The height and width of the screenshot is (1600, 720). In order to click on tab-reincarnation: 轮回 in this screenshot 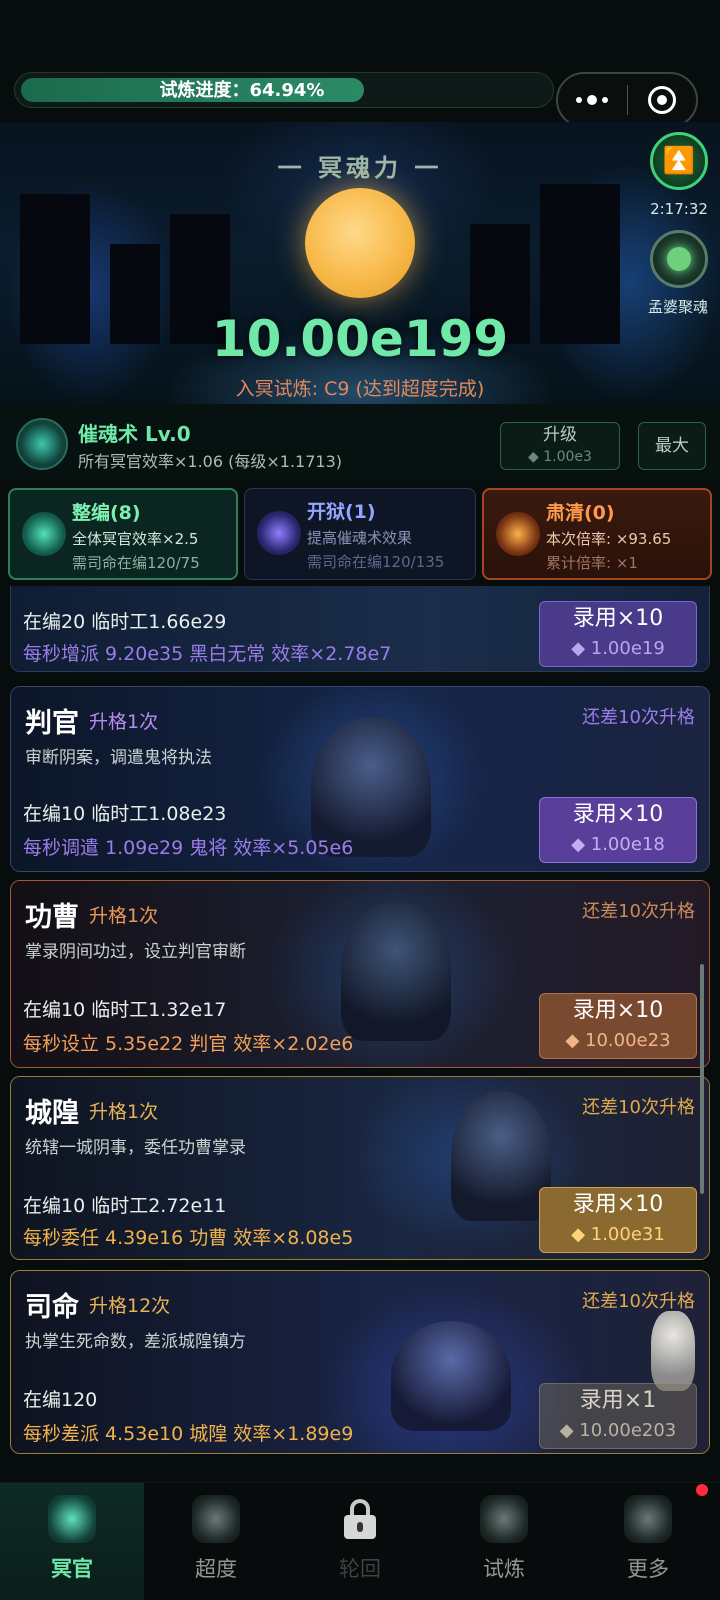, I will do `click(360, 1541)`.